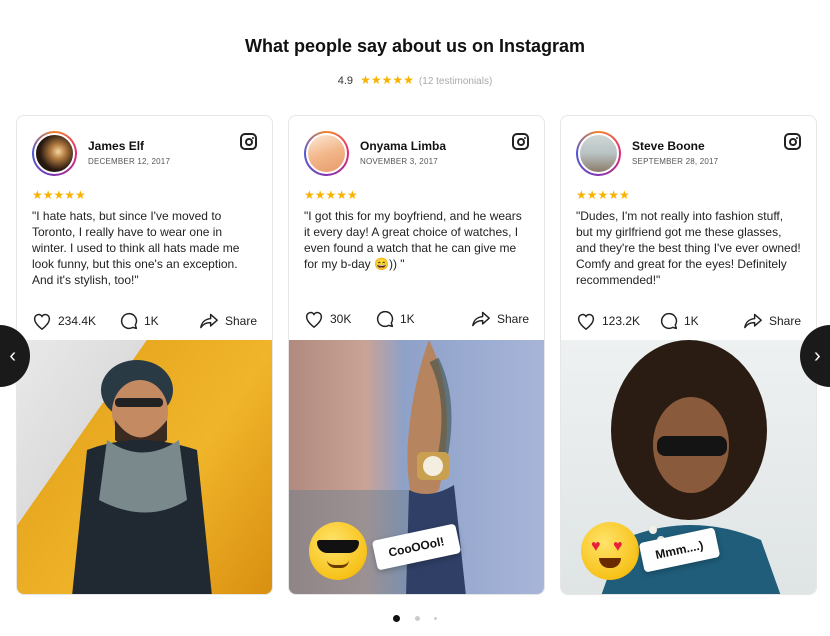 This screenshot has width=830, height=636. Describe the element at coordinates (399, 161) in the screenshot. I see `post-date: NOVEMBER 3, 2017` at that location.